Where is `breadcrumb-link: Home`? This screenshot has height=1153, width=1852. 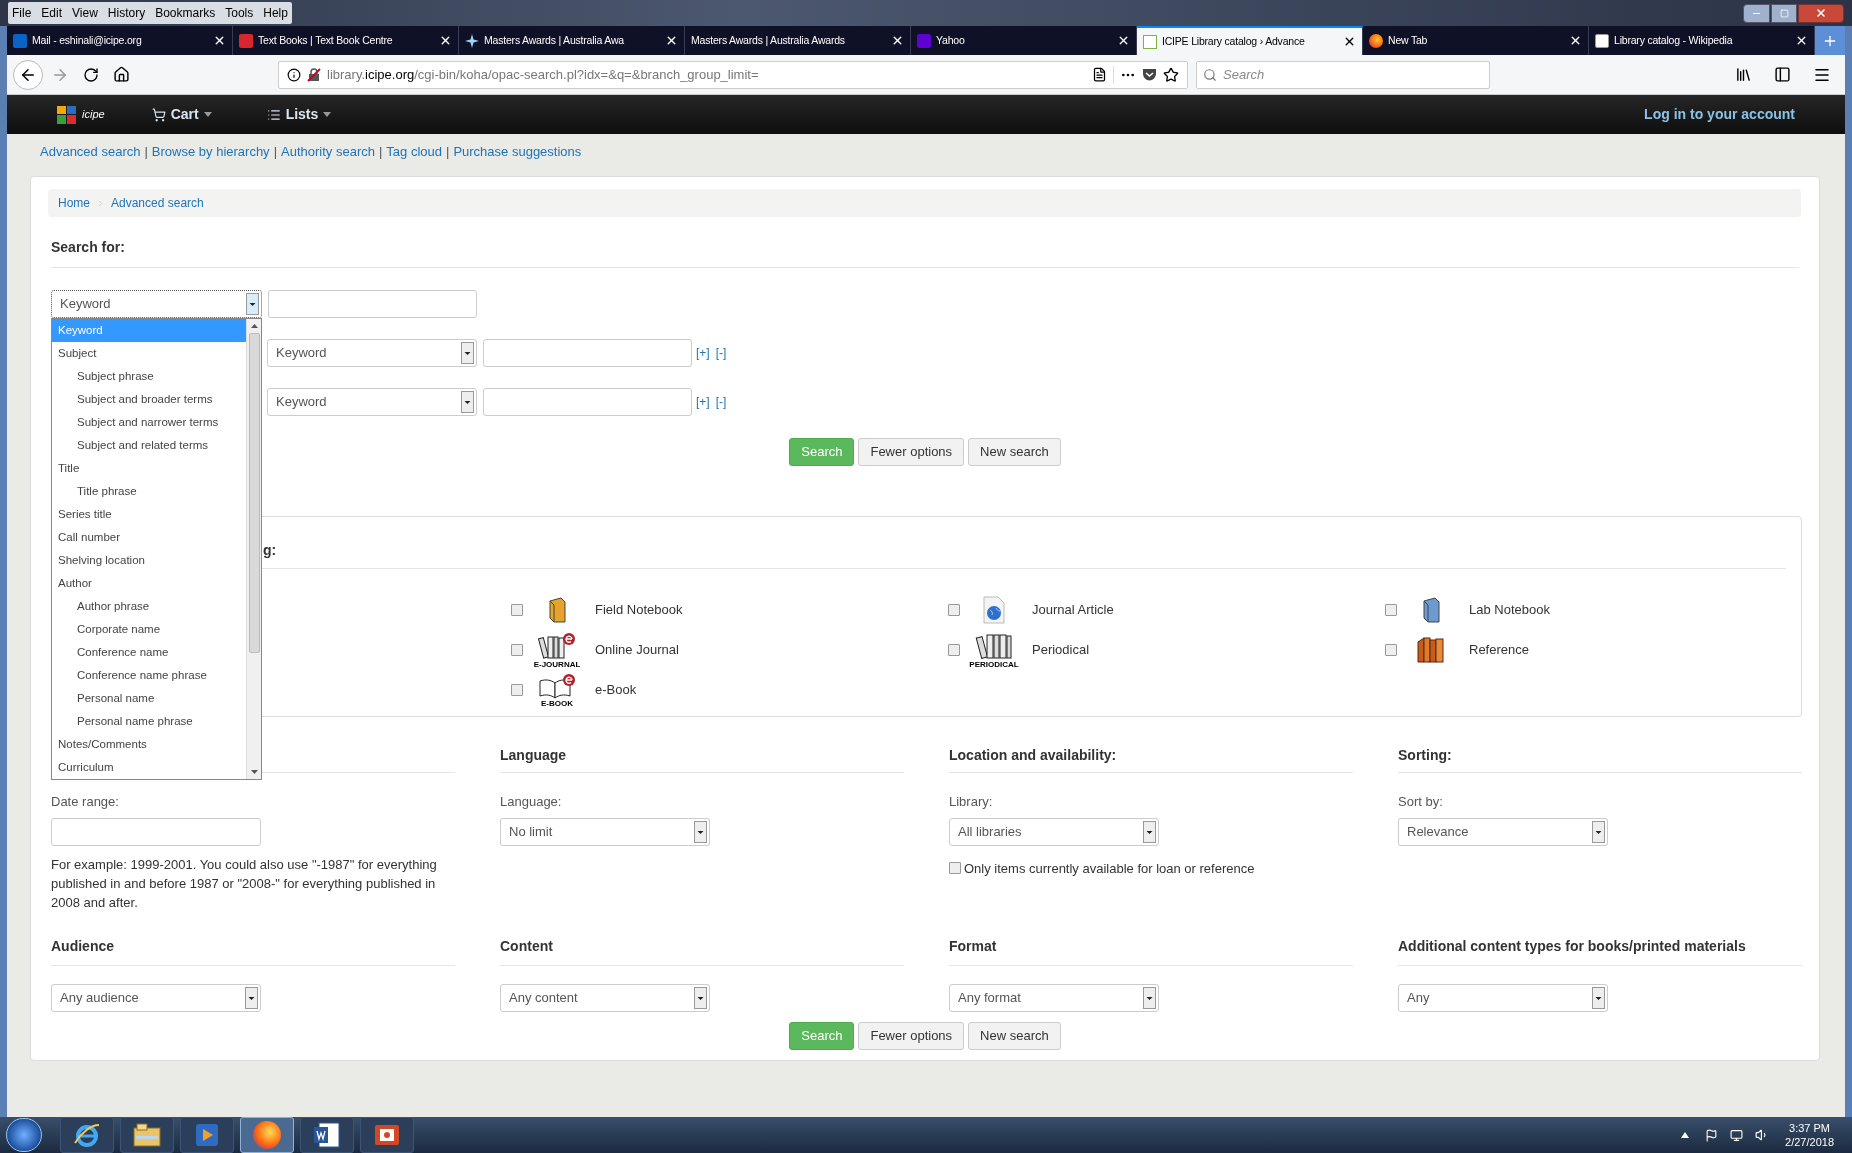
breadcrumb-link: Home is located at coordinates (74, 203).